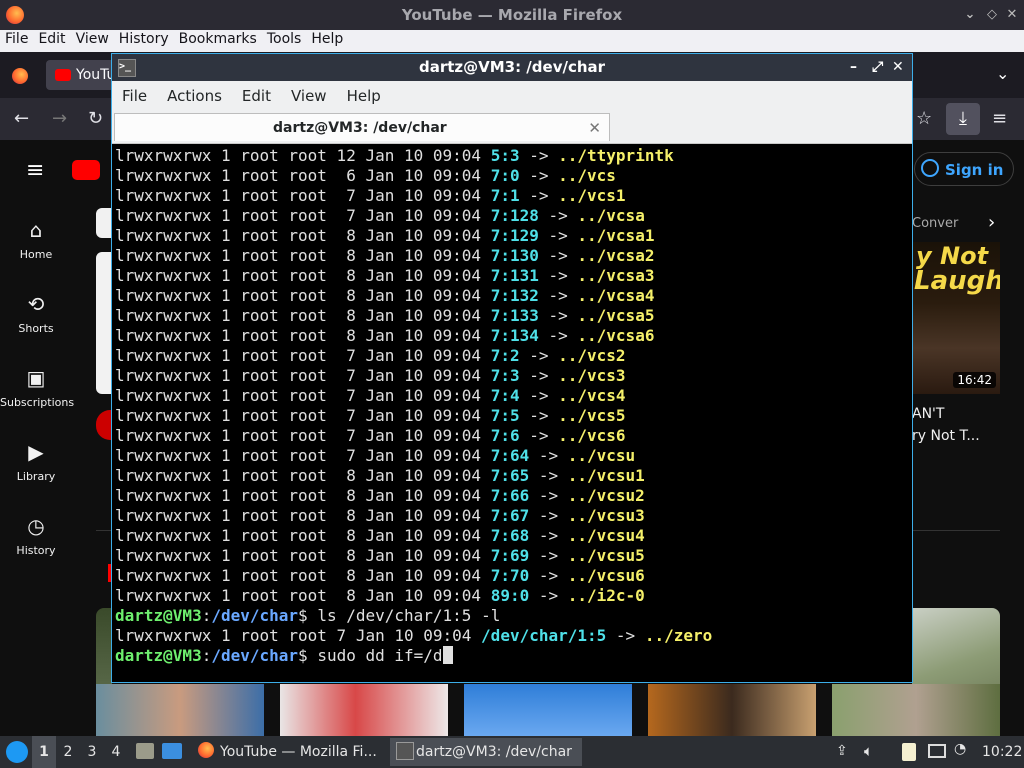 Image resolution: width=1024 pixels, height=768 pixels. What do you see at coordinates (514, 275) in the screenshot?
I see `device-number: 7:131` at bounding box center [514, 275].